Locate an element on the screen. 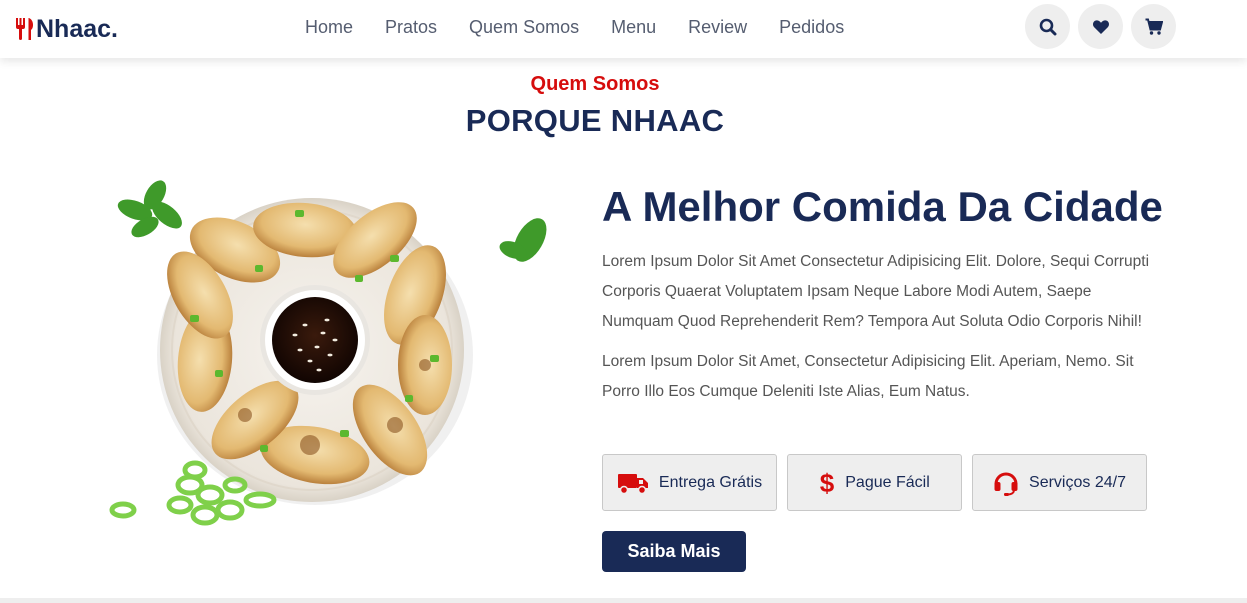 This screenshot has width=1247, height=603. feature-easy-payment: $ Pague Fácil is located at coordinates (874, 482).